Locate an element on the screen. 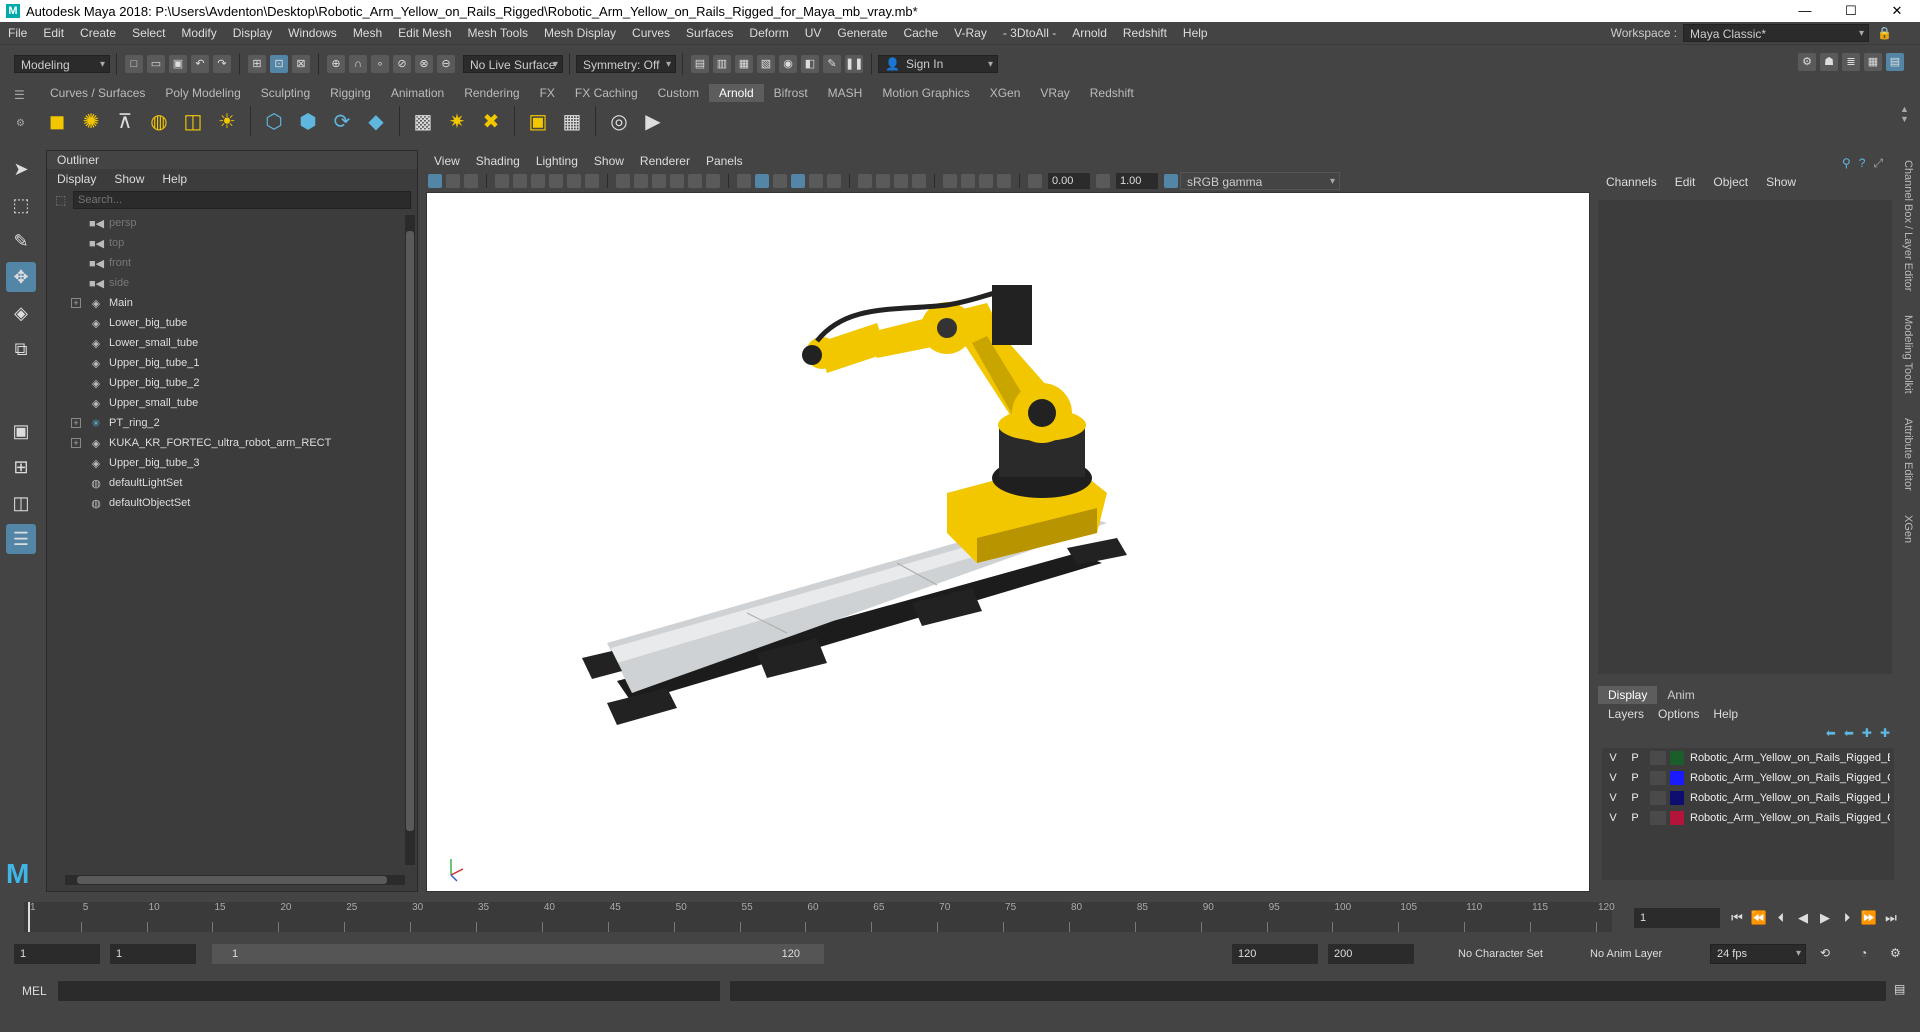  arnold-view-icon: ◎ is located at coordinates (619, 121).